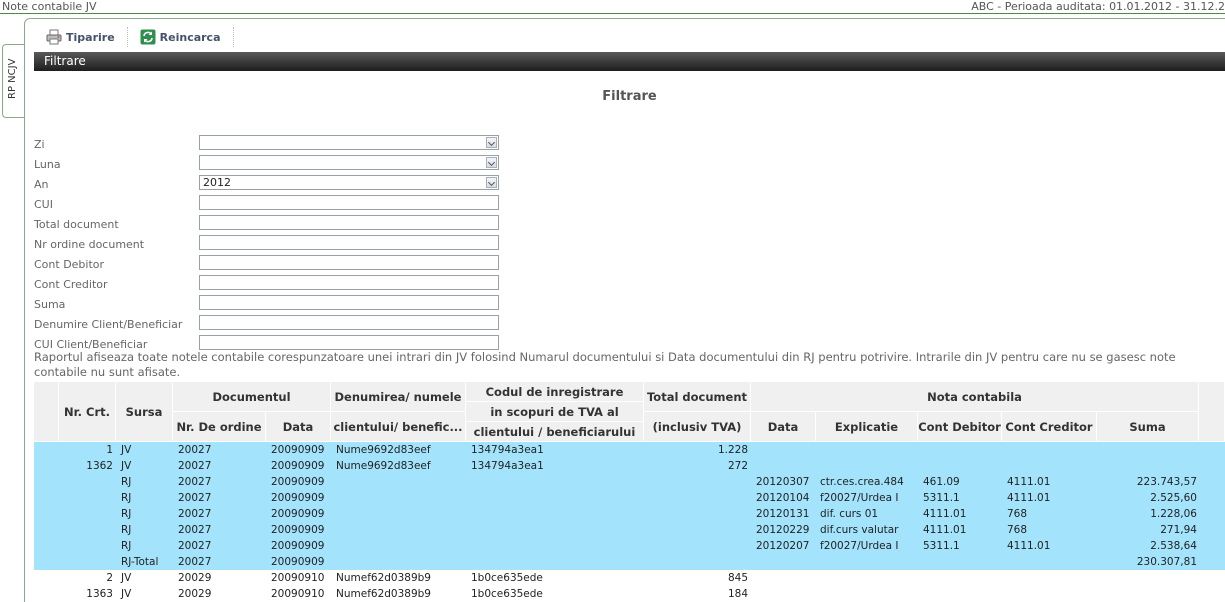 Image resolution: width=1225 pixels, height=602 pixels. Describe the element at coordinates (737, 466) in the screenshot. I see `cell-total: 272` at that location.